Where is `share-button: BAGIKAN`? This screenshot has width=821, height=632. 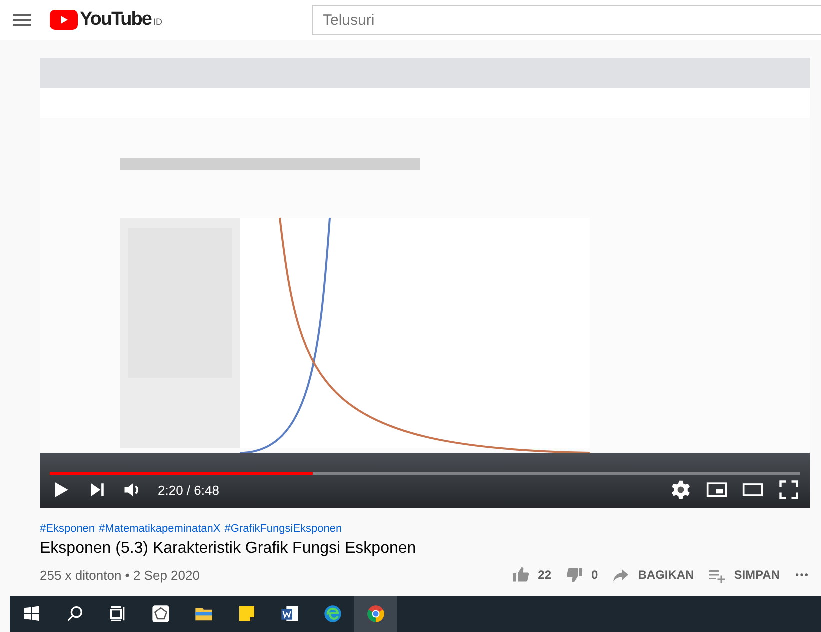 share-button: BAGIKAN is located at coordinates (653, 575).